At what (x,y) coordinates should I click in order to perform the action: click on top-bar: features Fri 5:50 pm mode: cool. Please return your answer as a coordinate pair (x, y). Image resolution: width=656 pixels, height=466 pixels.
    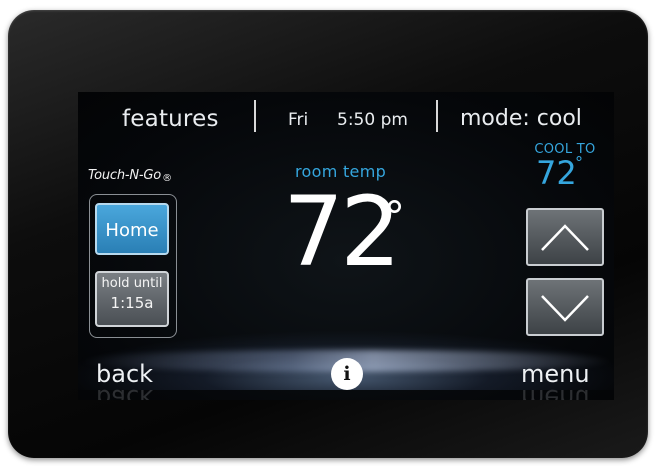
    Looking at the image, I should click on (346, 116).